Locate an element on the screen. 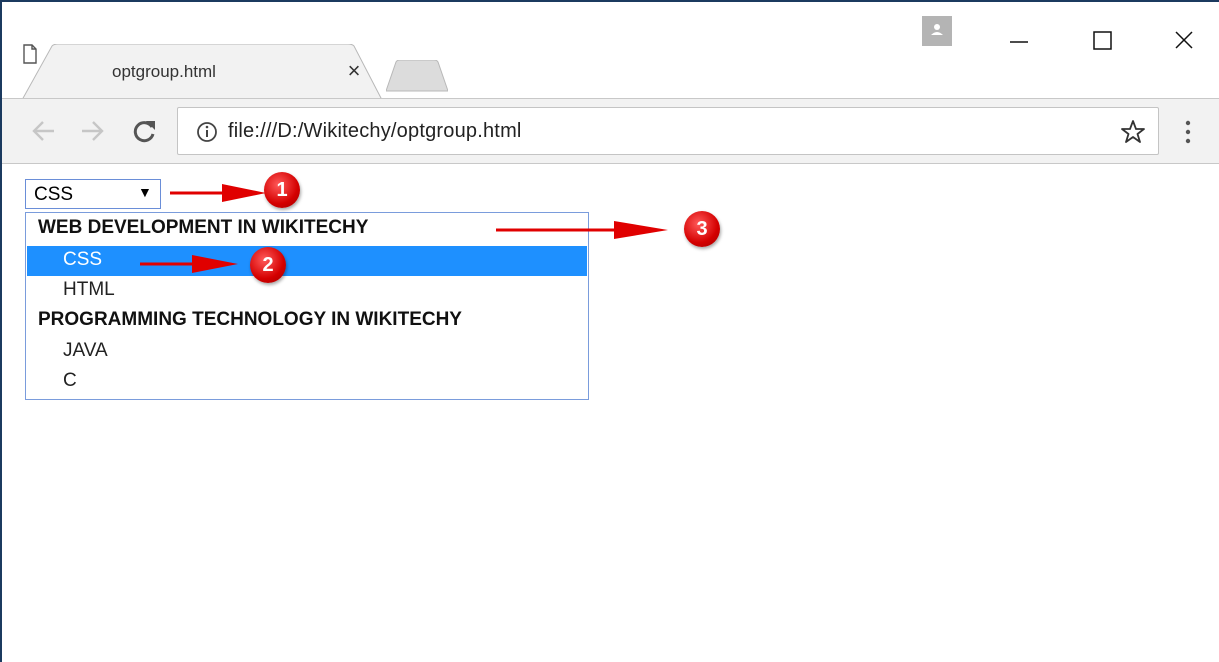  annotation-badge-3: 3 is located at coordinates (702, 229).